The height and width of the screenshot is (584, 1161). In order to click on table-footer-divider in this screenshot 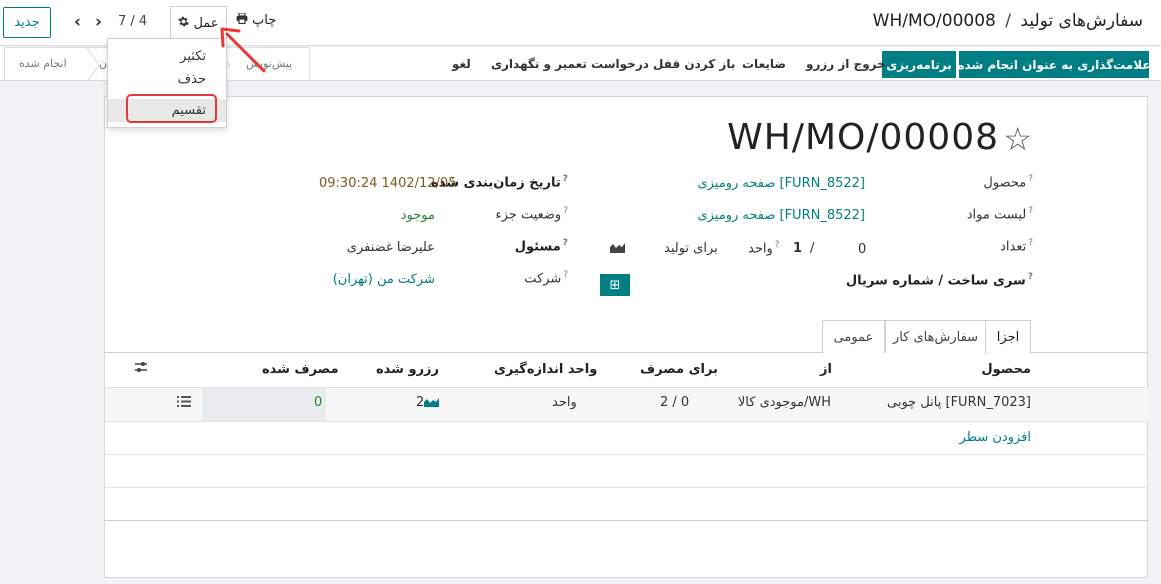, I will do `click(626, 520)`.